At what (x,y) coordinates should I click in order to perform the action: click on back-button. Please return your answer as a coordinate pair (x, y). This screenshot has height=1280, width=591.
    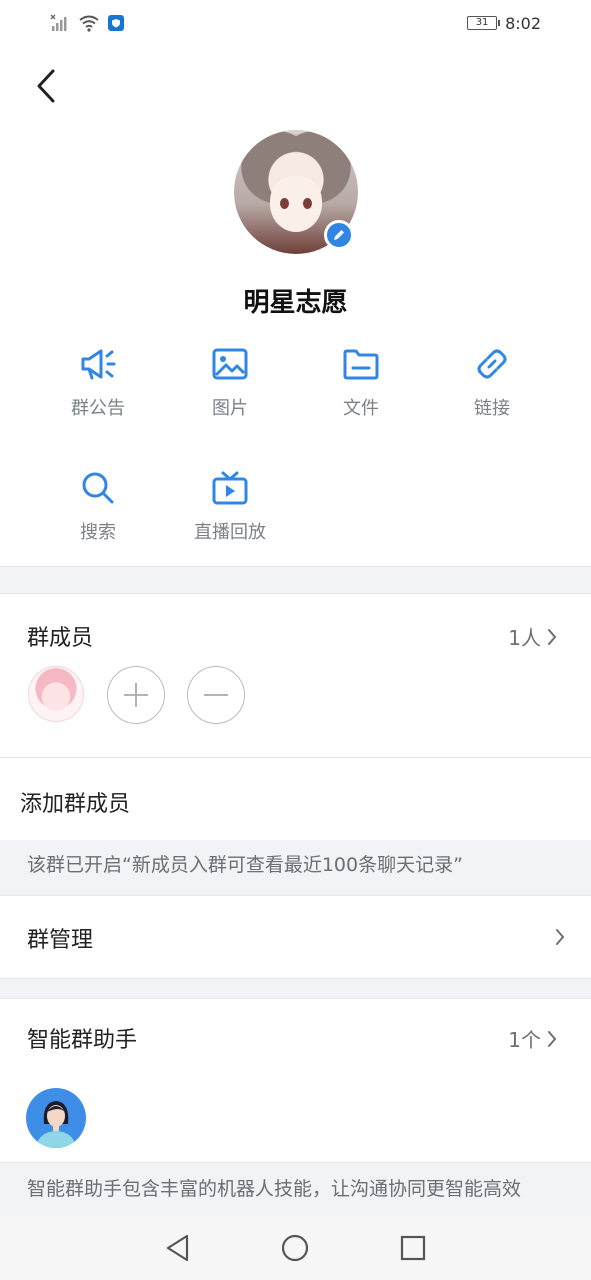
    Looking at the image, I should click on (46, 86).